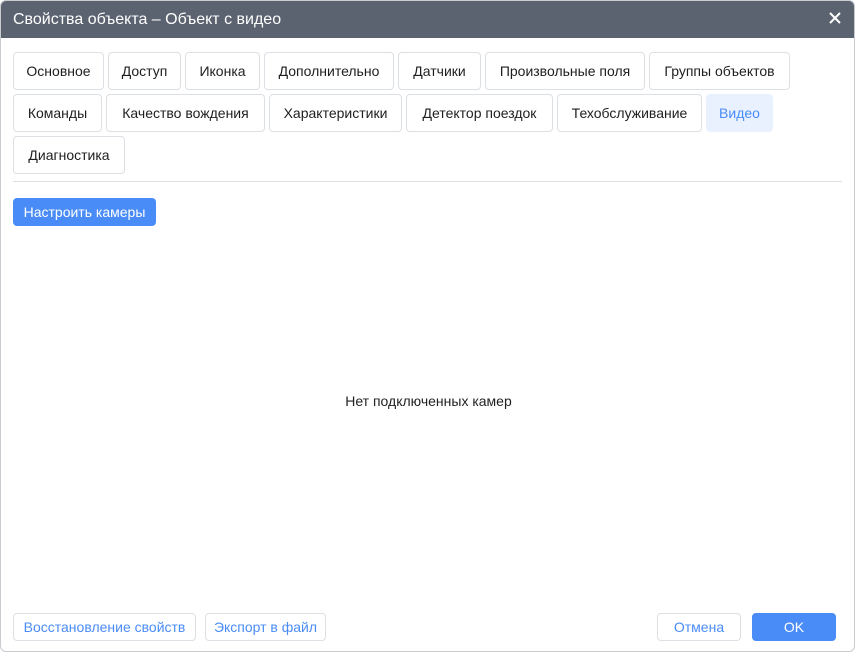  I want to click on restore-properties-button: Восстановление свойств, so click(104, 627).